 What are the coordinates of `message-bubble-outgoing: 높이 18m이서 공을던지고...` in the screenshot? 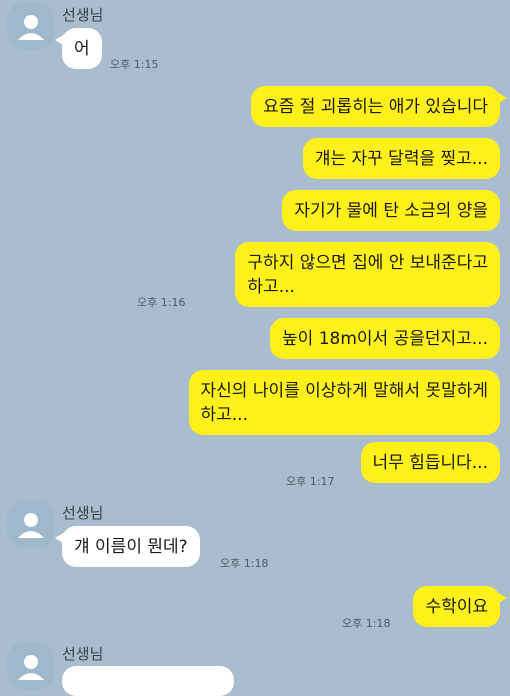 It's located at (385, 338).